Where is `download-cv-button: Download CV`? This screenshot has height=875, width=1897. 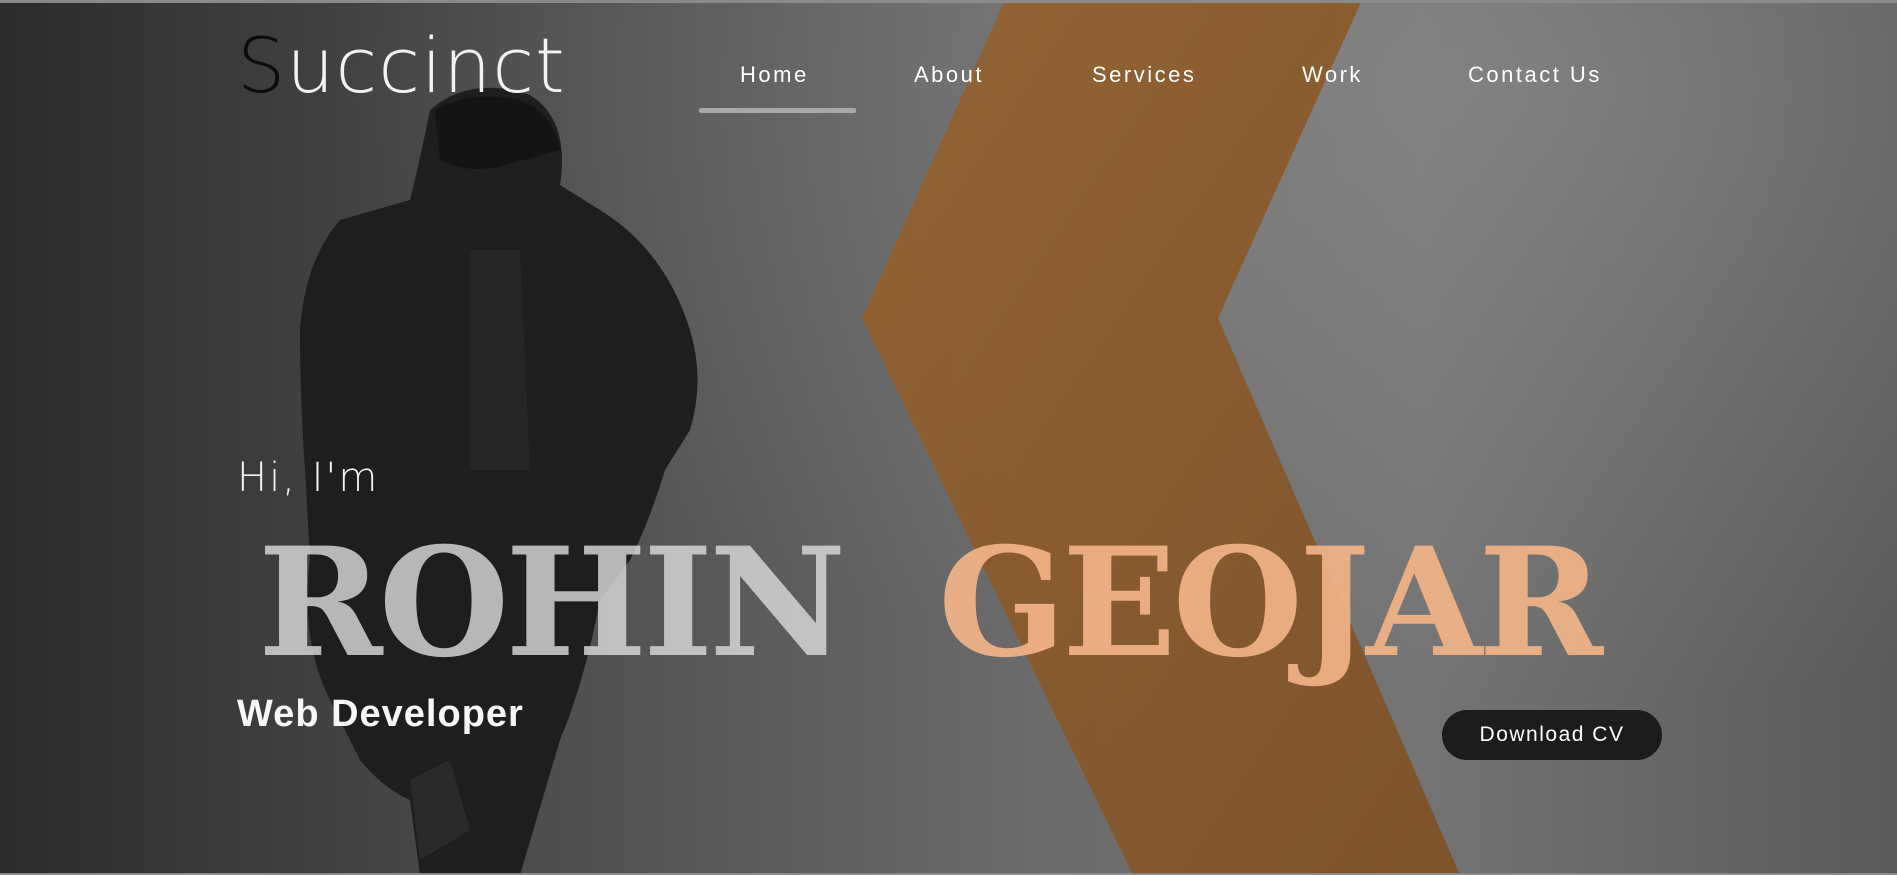
download-cv-button: Download CV is located at coordinates (1552, 735).